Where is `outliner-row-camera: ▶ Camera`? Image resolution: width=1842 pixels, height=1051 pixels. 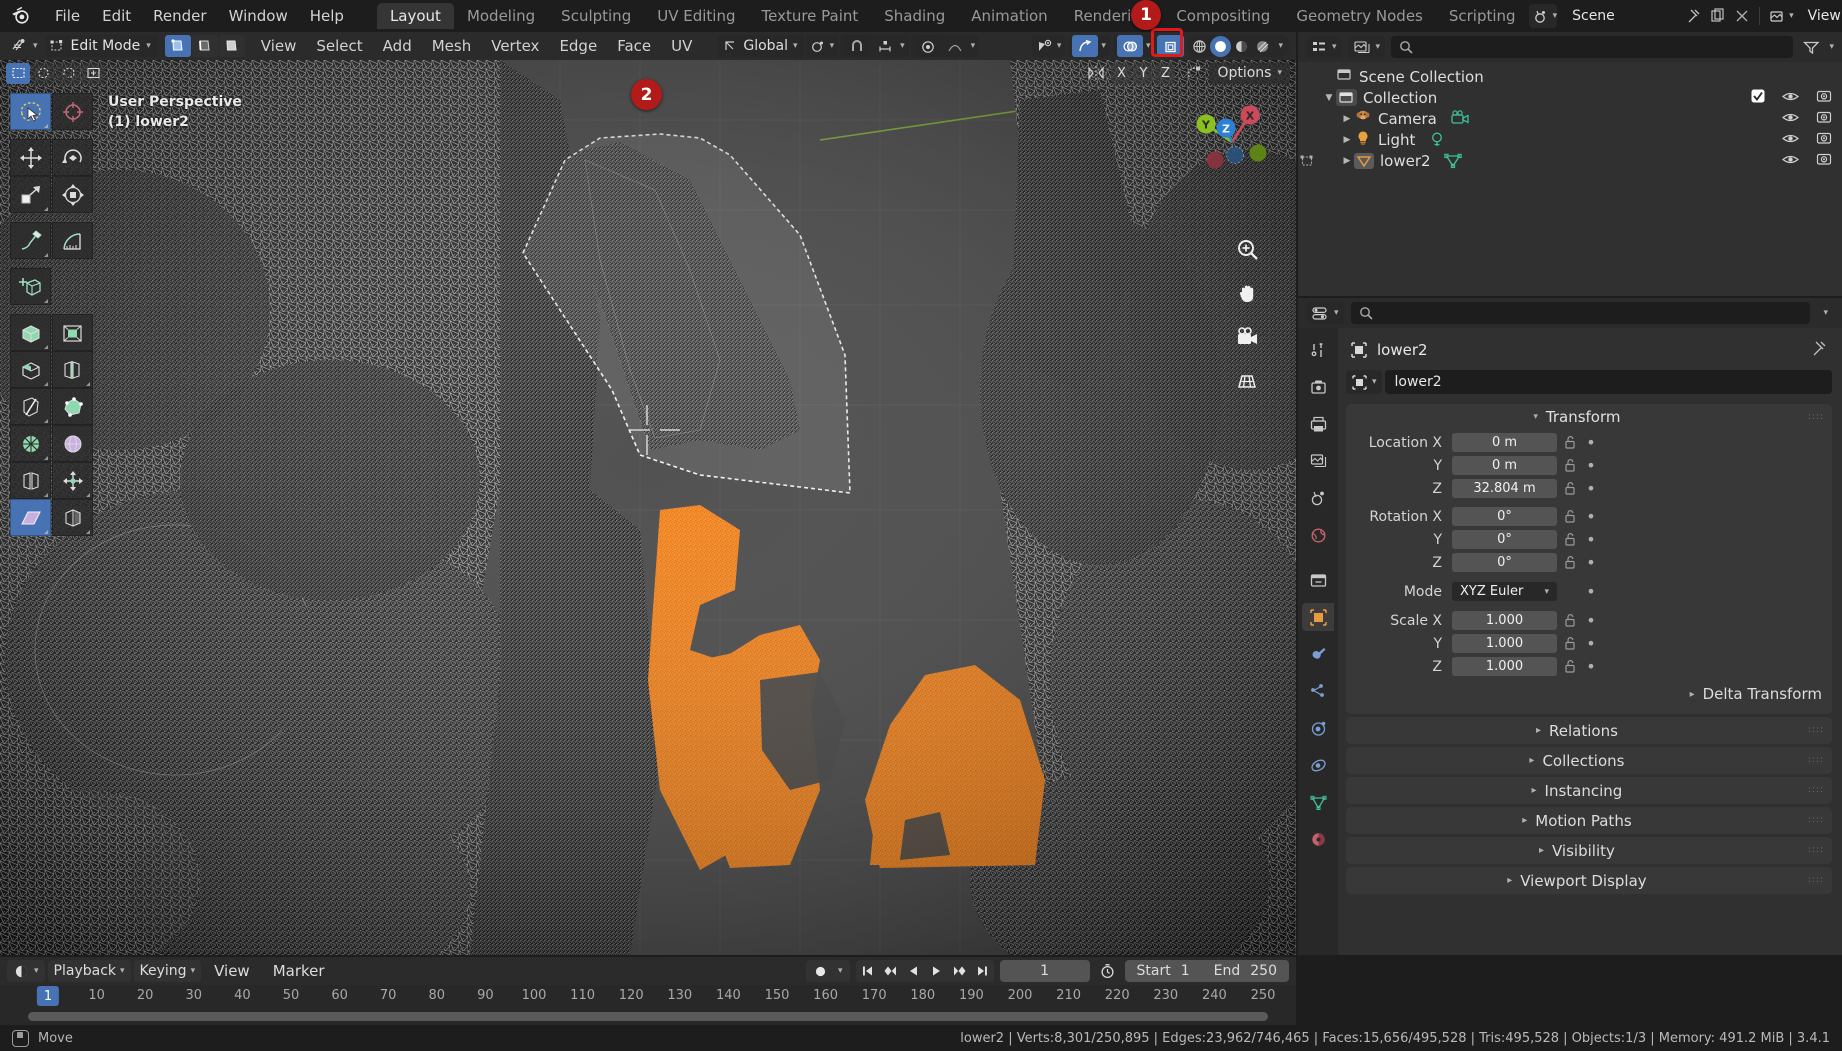
outliner-row-camera: ▶ Camera is located at coordinates (1570, 118).